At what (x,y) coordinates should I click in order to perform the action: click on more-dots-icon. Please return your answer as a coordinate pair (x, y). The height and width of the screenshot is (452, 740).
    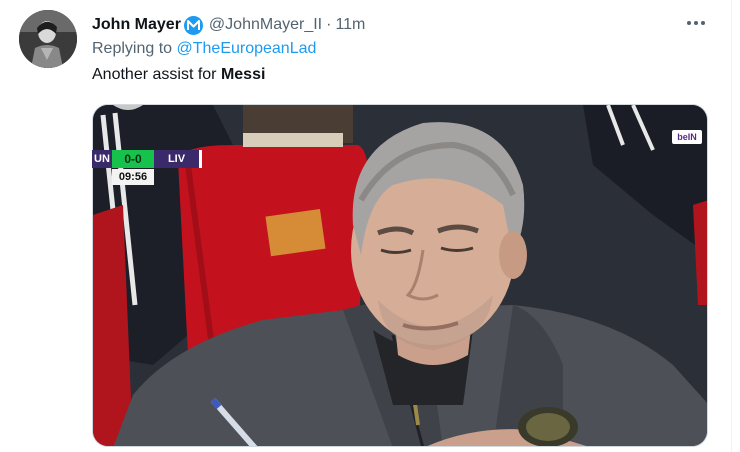
    Looking at the image, I should click on (696, 23).